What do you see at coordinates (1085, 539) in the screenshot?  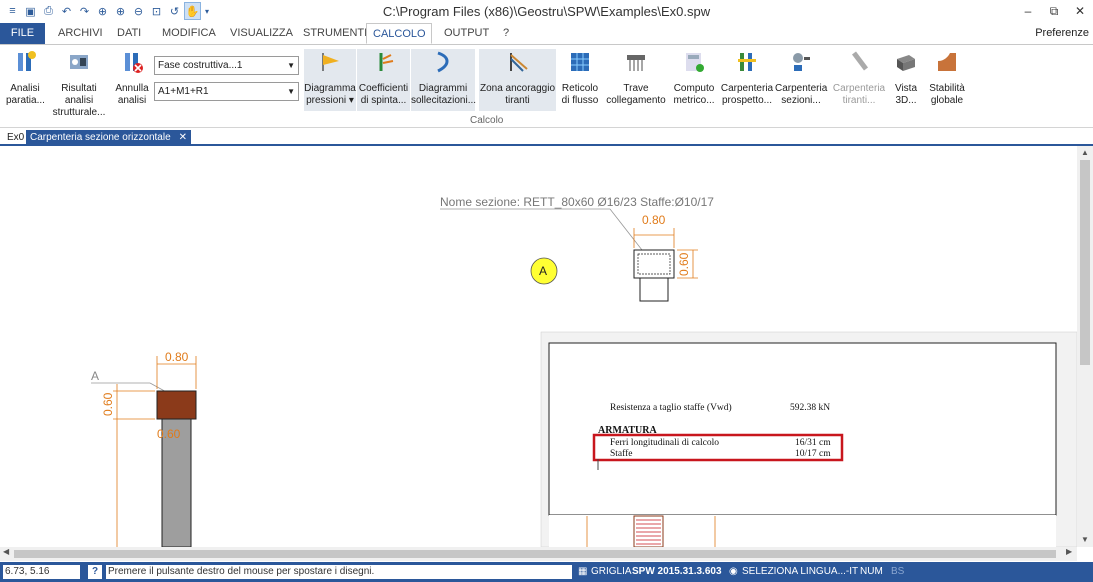 I see `scroll-down-icon: ▼` at bounding box center [1085, 539].